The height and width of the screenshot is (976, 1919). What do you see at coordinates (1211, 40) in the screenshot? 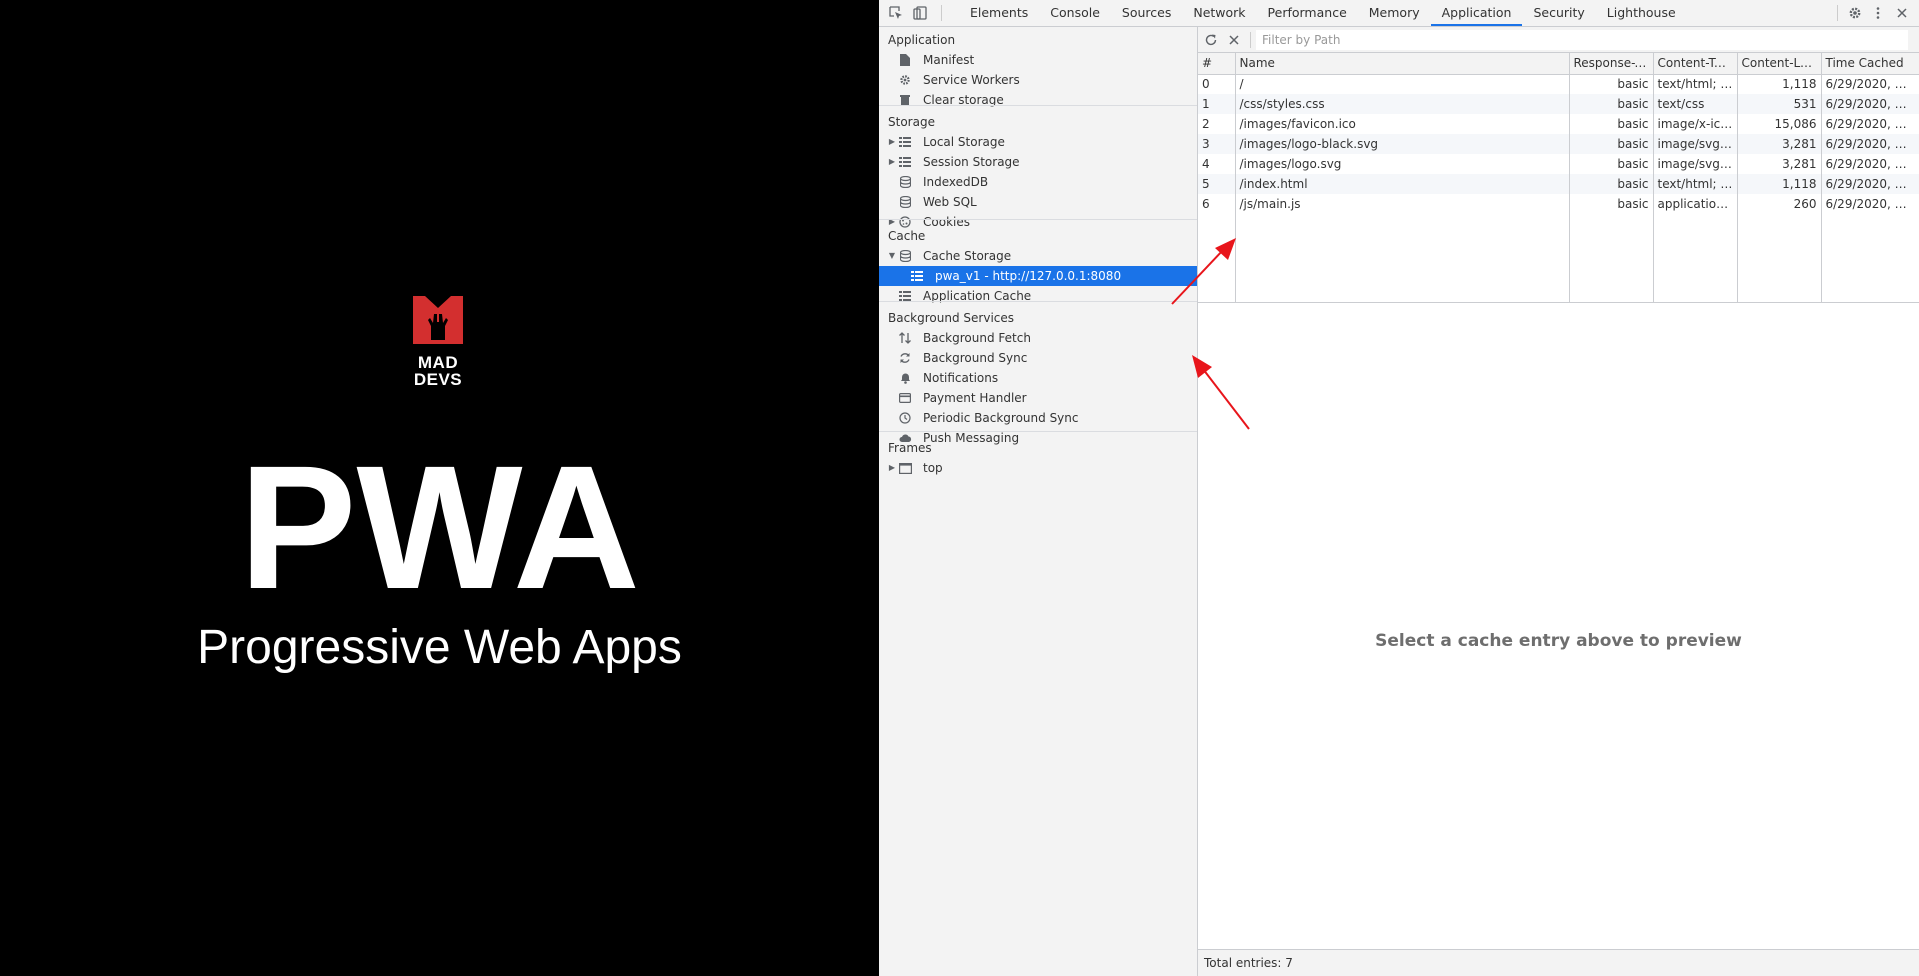
I see `refresh-button` at bounding box center [1211, 40].